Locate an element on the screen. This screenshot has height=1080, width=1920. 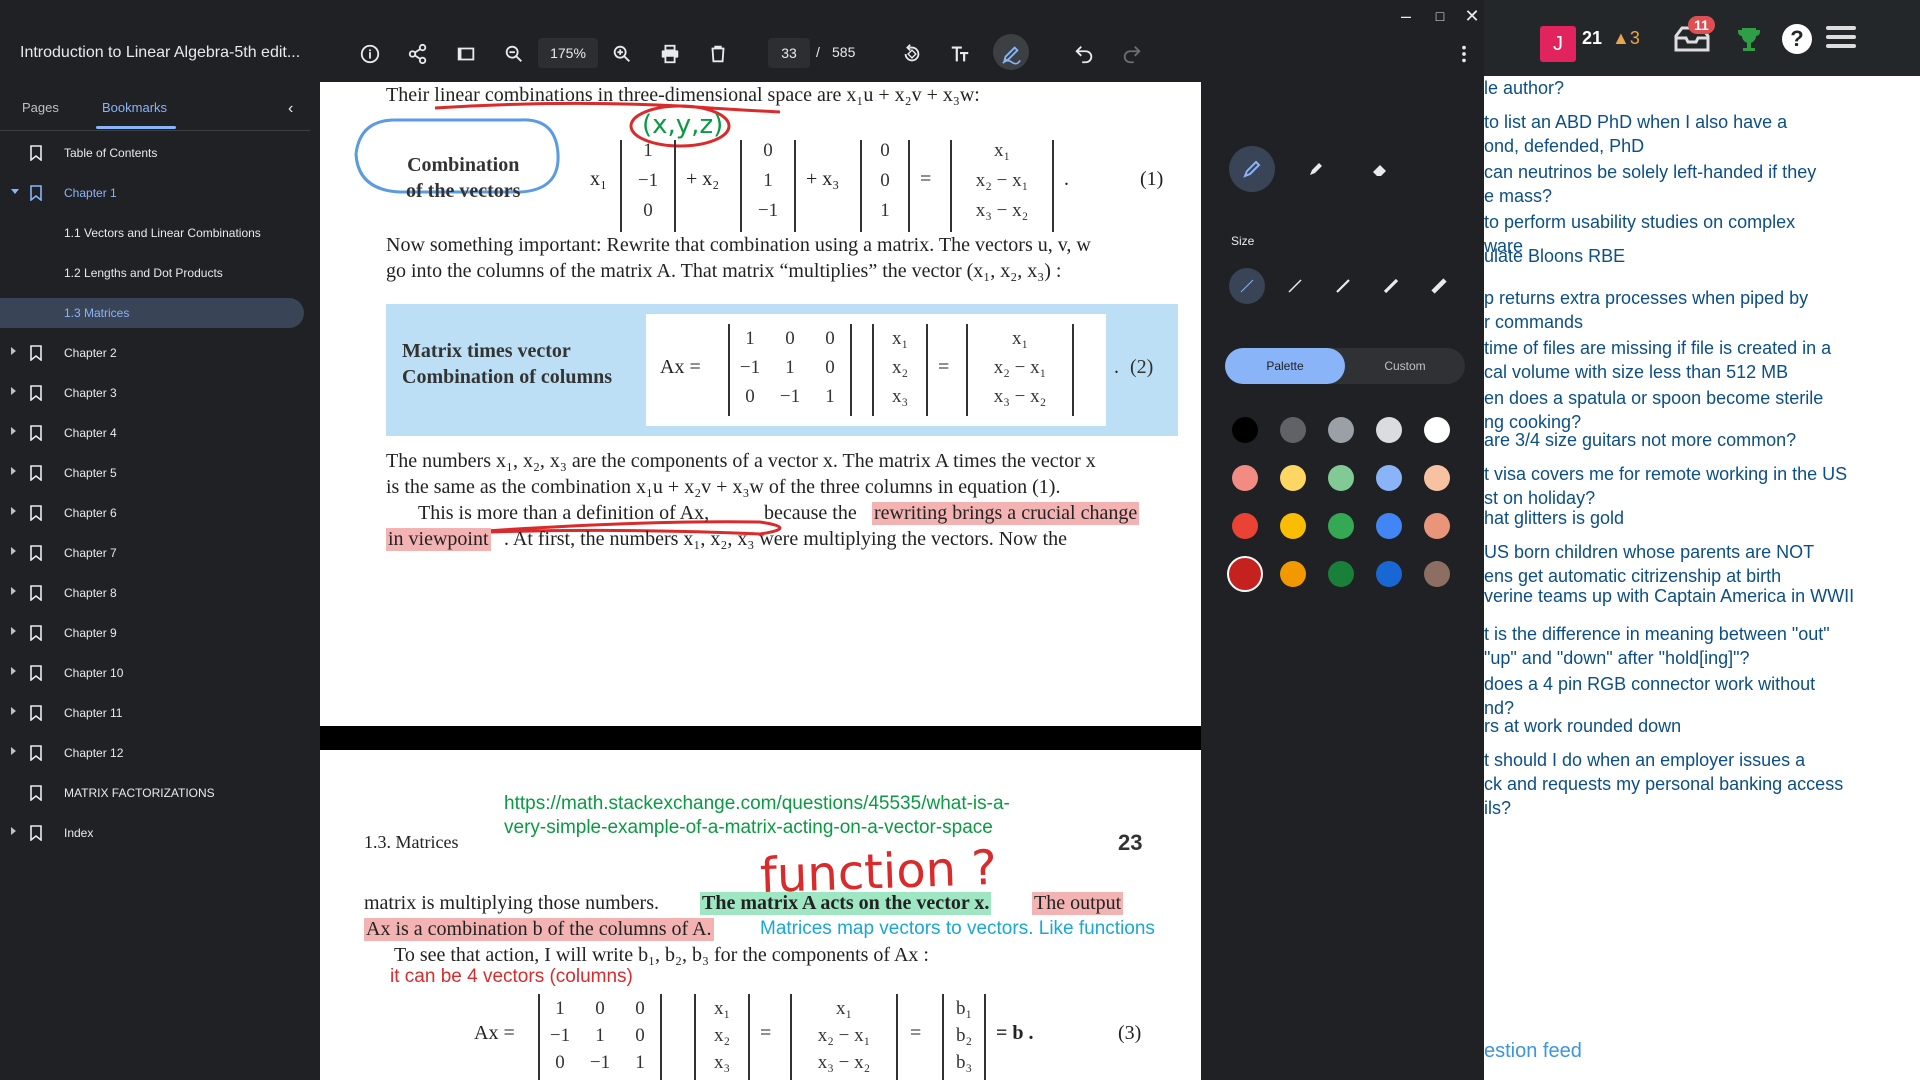
close-button: ✕ is located at coordinates (1472, 16).